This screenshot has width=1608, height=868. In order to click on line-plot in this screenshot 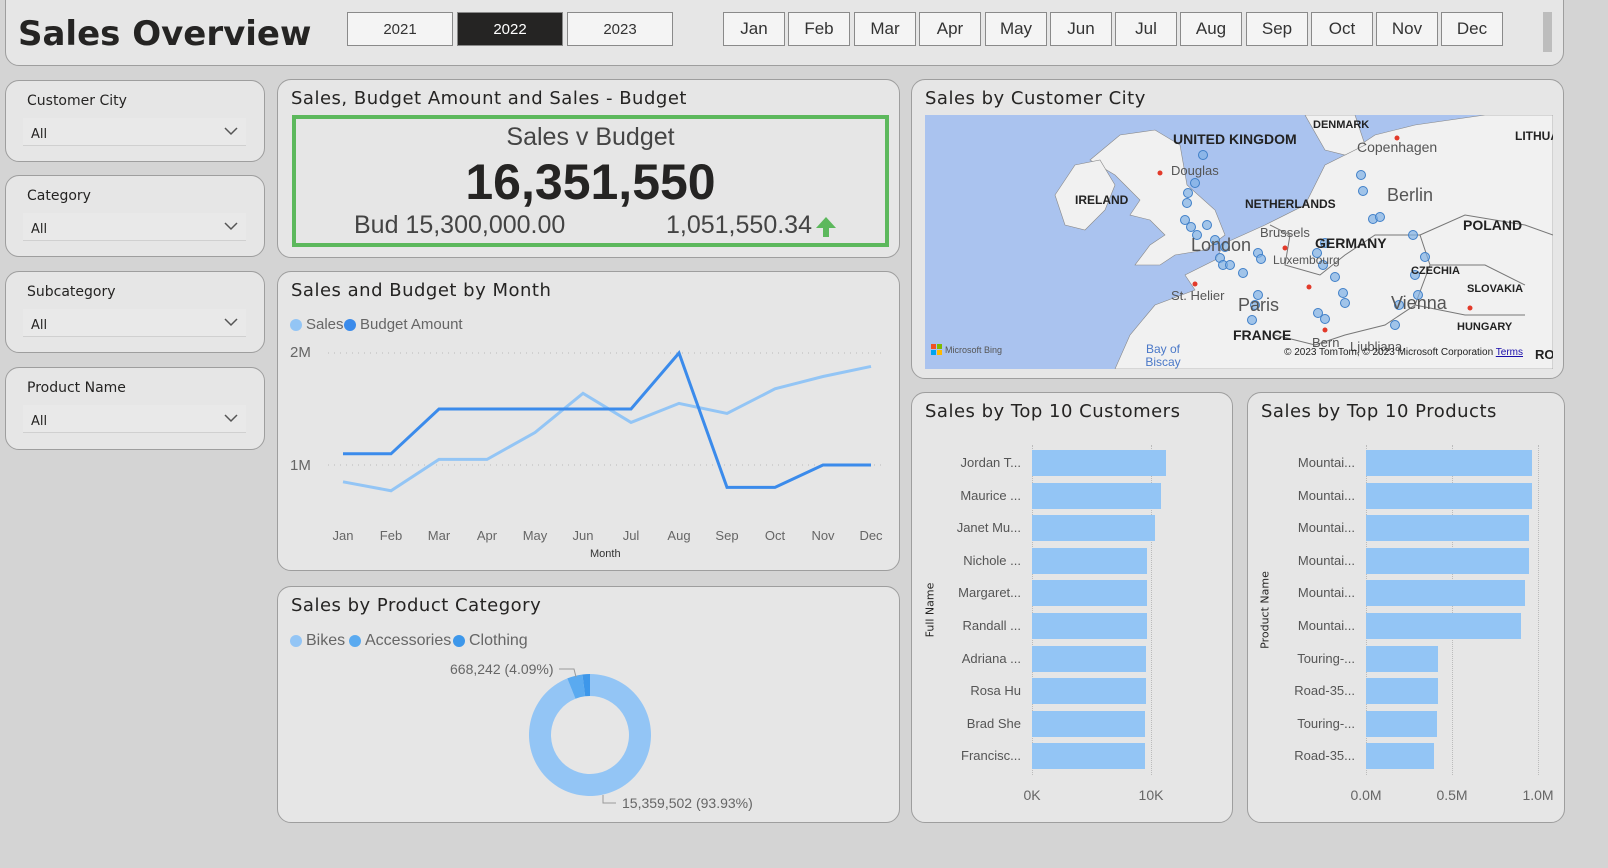, I will do `click(607, 421)`.